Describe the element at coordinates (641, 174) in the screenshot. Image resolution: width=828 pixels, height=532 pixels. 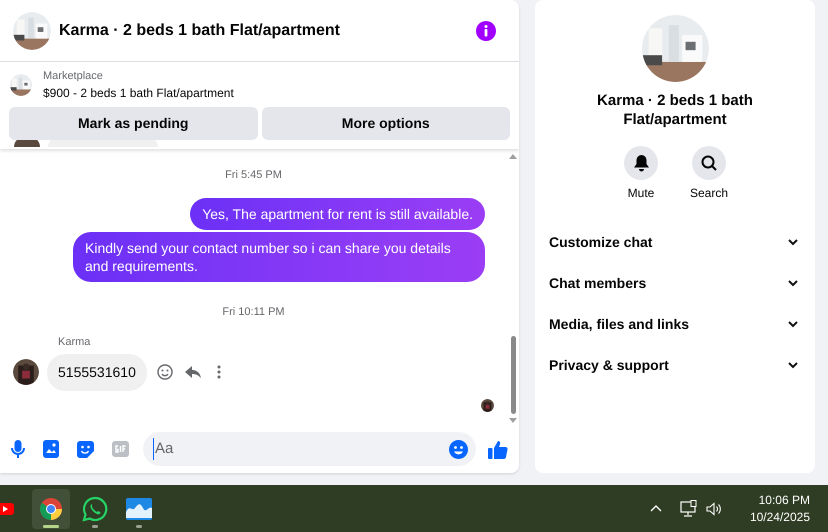
I see `profile-action: Mute` at that location.